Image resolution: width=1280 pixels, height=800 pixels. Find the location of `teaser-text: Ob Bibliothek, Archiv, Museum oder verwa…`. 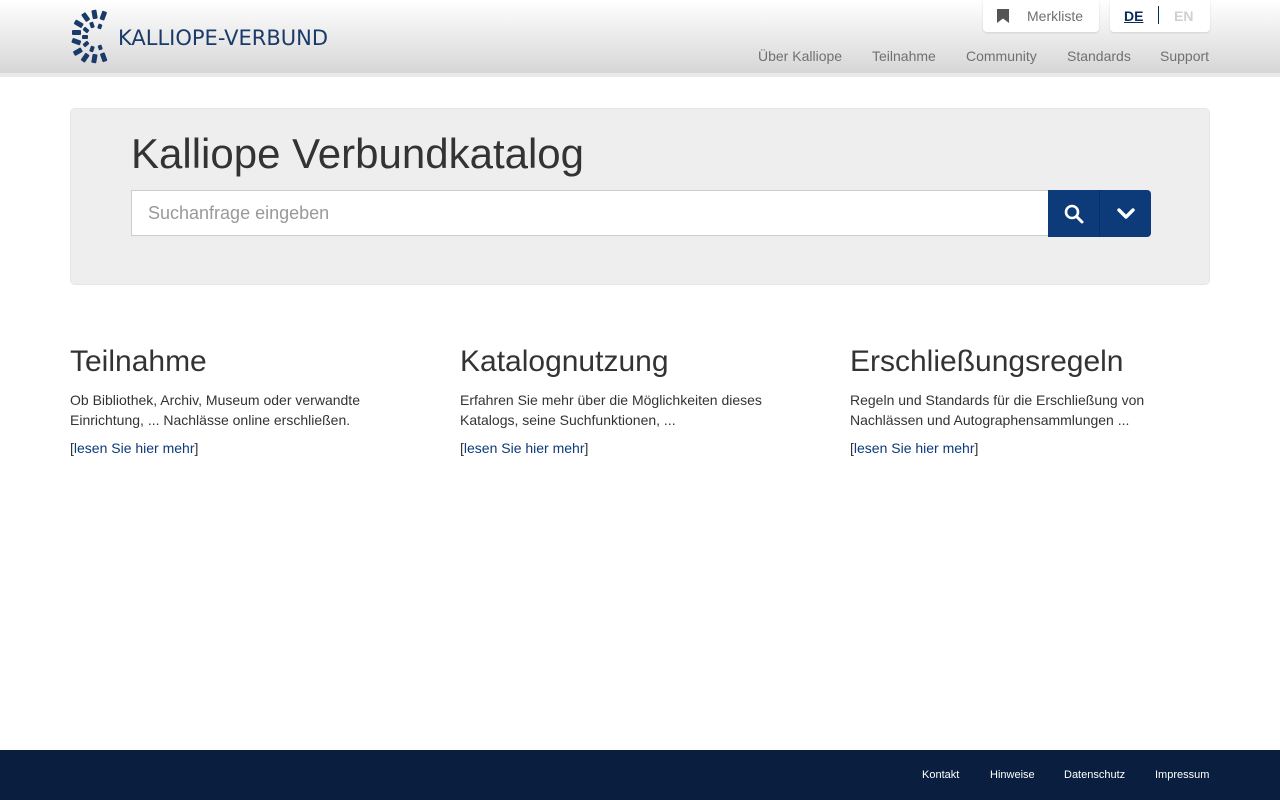

teaser-text: Ob Bibliothek, Archiv, Museum oder verwa… is located at coordinates (215, 410).